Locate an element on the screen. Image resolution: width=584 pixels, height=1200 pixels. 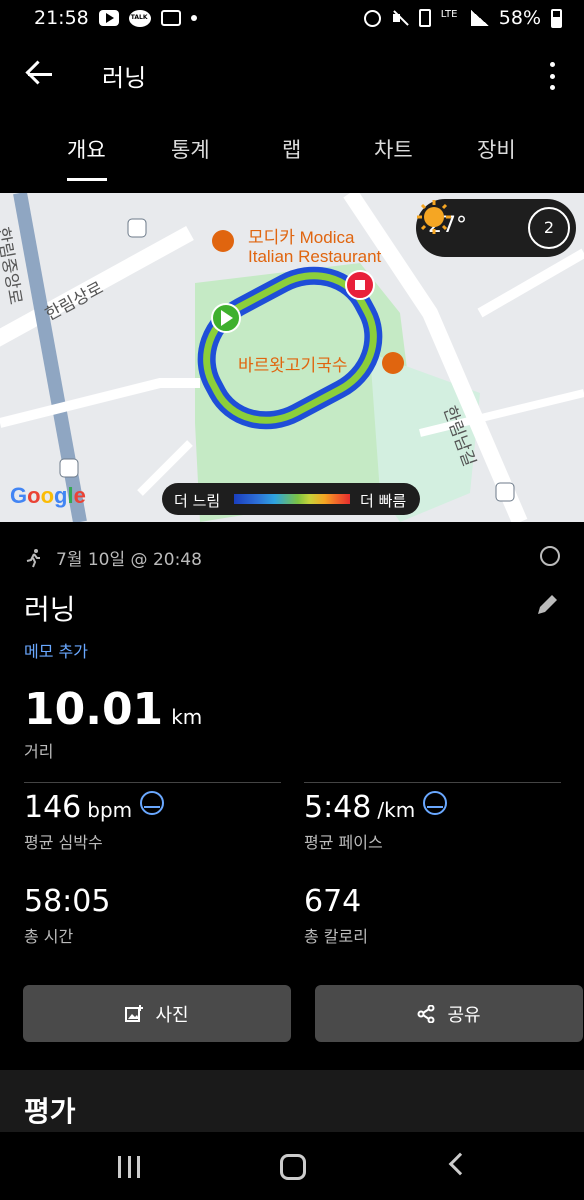
heart-rate-unit: bpm is located at coordinates (110, 810).